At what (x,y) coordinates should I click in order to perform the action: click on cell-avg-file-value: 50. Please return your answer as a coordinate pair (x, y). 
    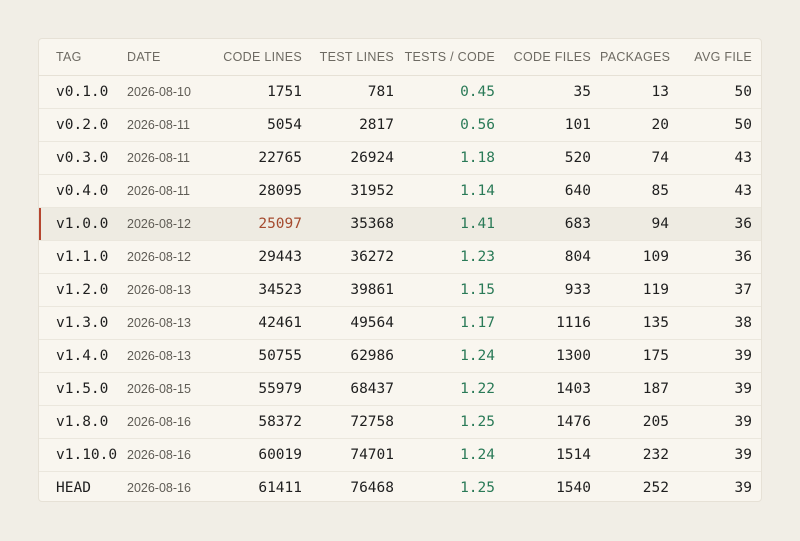
    Looking at the image, I should click on (743, 92).